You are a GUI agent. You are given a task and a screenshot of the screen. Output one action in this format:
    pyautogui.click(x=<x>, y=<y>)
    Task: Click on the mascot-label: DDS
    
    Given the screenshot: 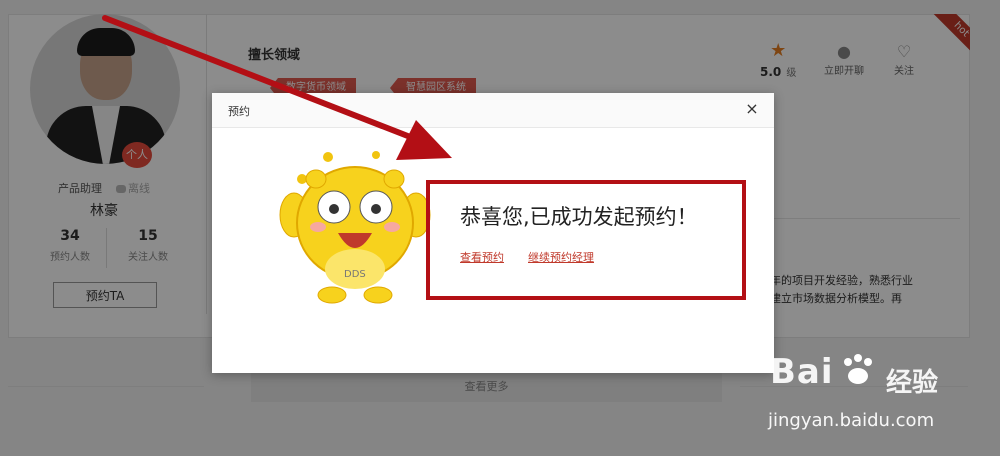 What is the action you would take?
    pyautogui.click(x=355, y=274)
    